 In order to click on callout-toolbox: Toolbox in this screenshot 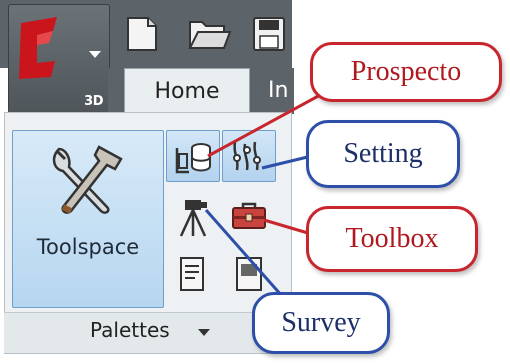, I will do `click(392, 239)`.